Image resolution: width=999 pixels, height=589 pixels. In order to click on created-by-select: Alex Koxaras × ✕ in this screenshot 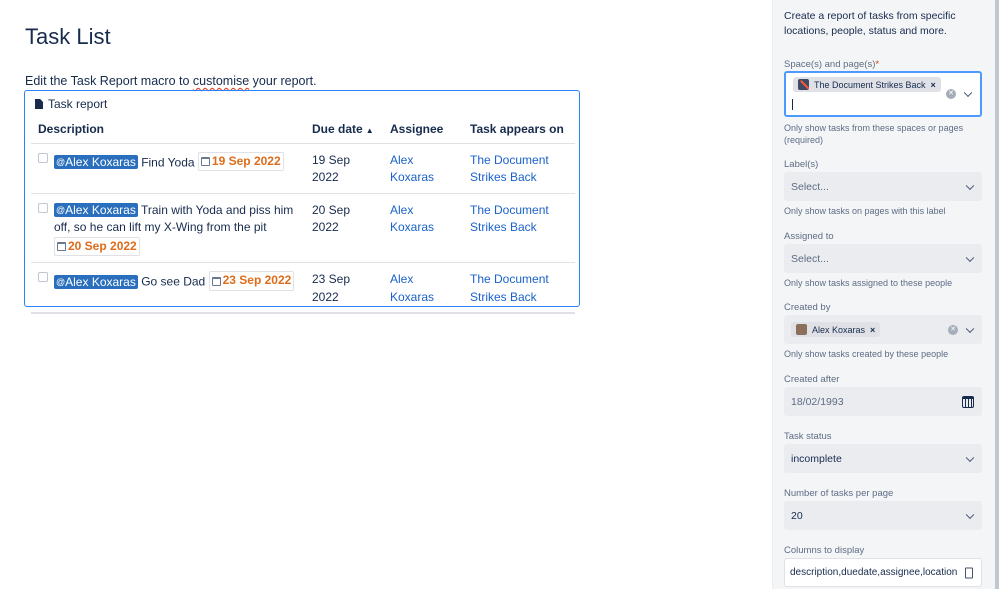, I will do `click(883, 329)`.